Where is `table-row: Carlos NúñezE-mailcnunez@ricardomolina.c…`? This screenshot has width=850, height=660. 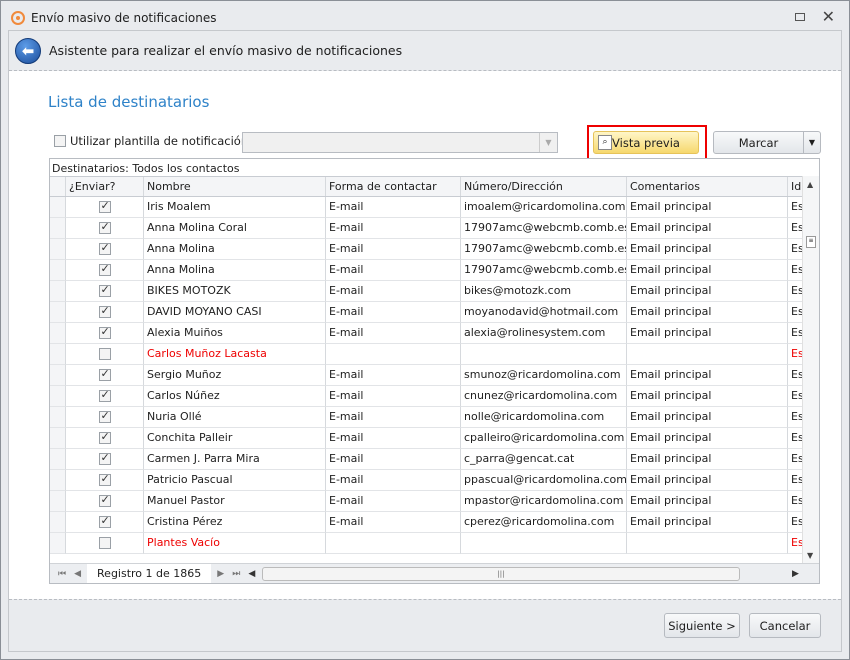
table-row: Carlos NúñezE-mailcnunez@ricardomolina.c… is located at coordinates (434, 396).